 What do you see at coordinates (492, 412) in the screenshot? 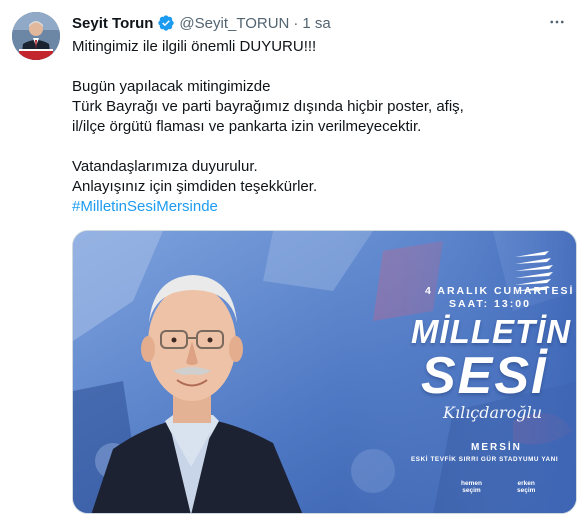
I see `poster-signature: Kılıçdaroğlu` at bounding box center [492, 412].